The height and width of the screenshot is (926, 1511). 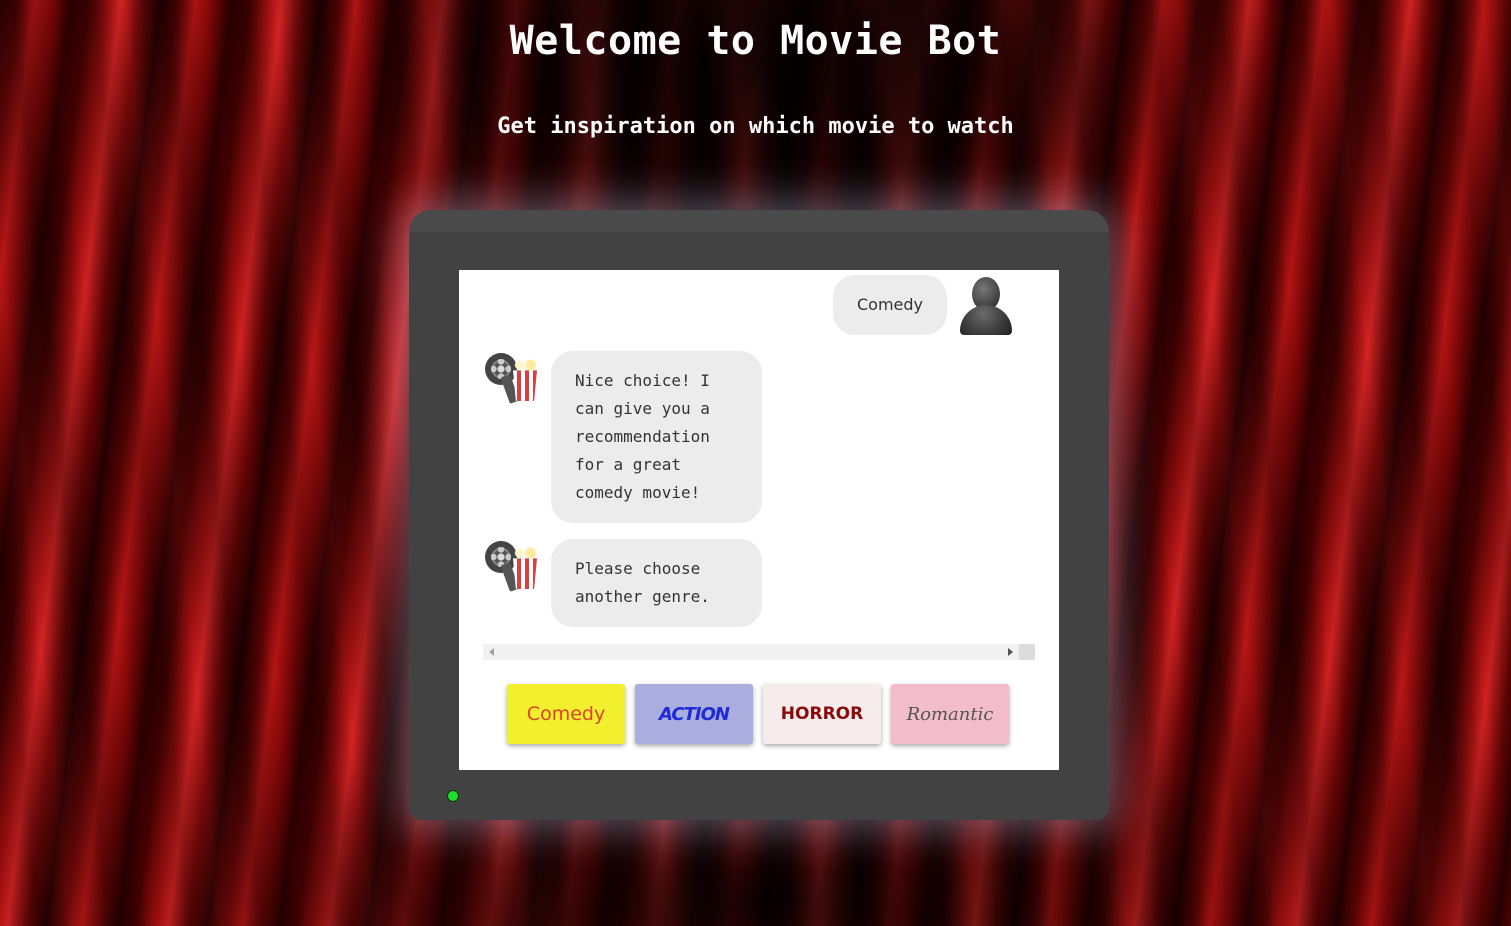 I want to click on comedy-button: Comedy, so click(x=566, y=714).